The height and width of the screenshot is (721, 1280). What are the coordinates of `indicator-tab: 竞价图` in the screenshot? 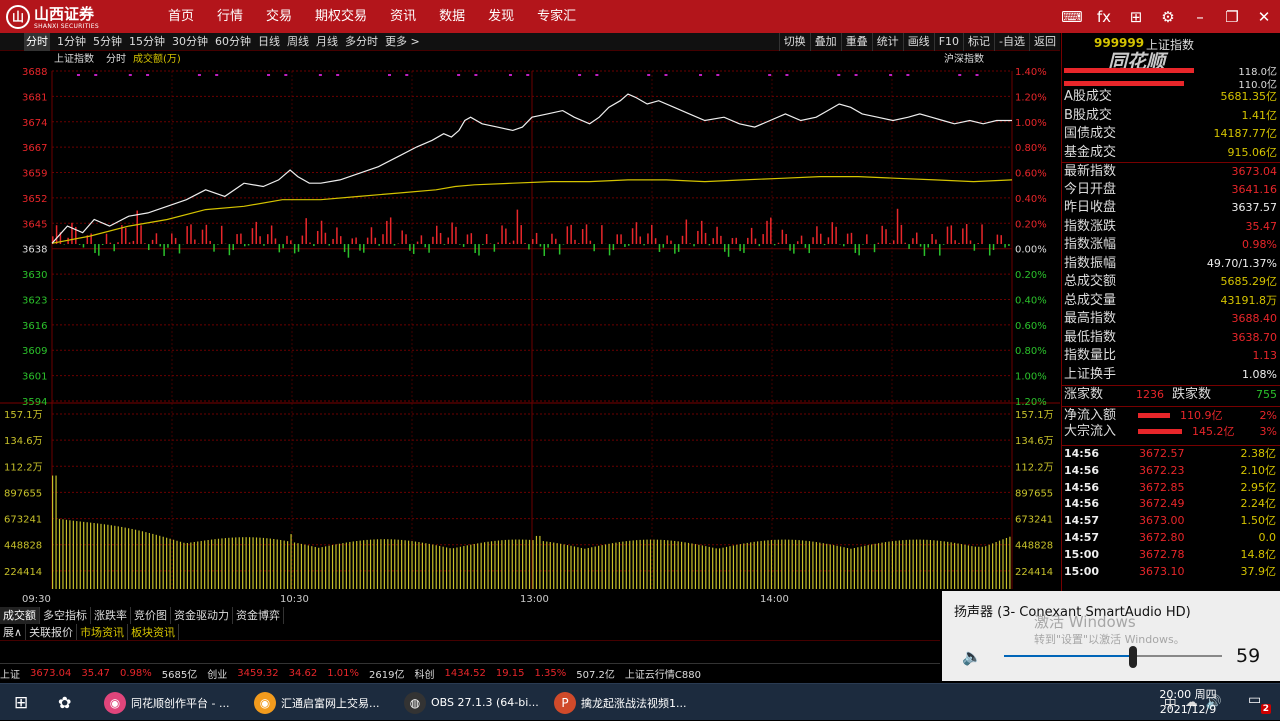 It's located at (151, 615).